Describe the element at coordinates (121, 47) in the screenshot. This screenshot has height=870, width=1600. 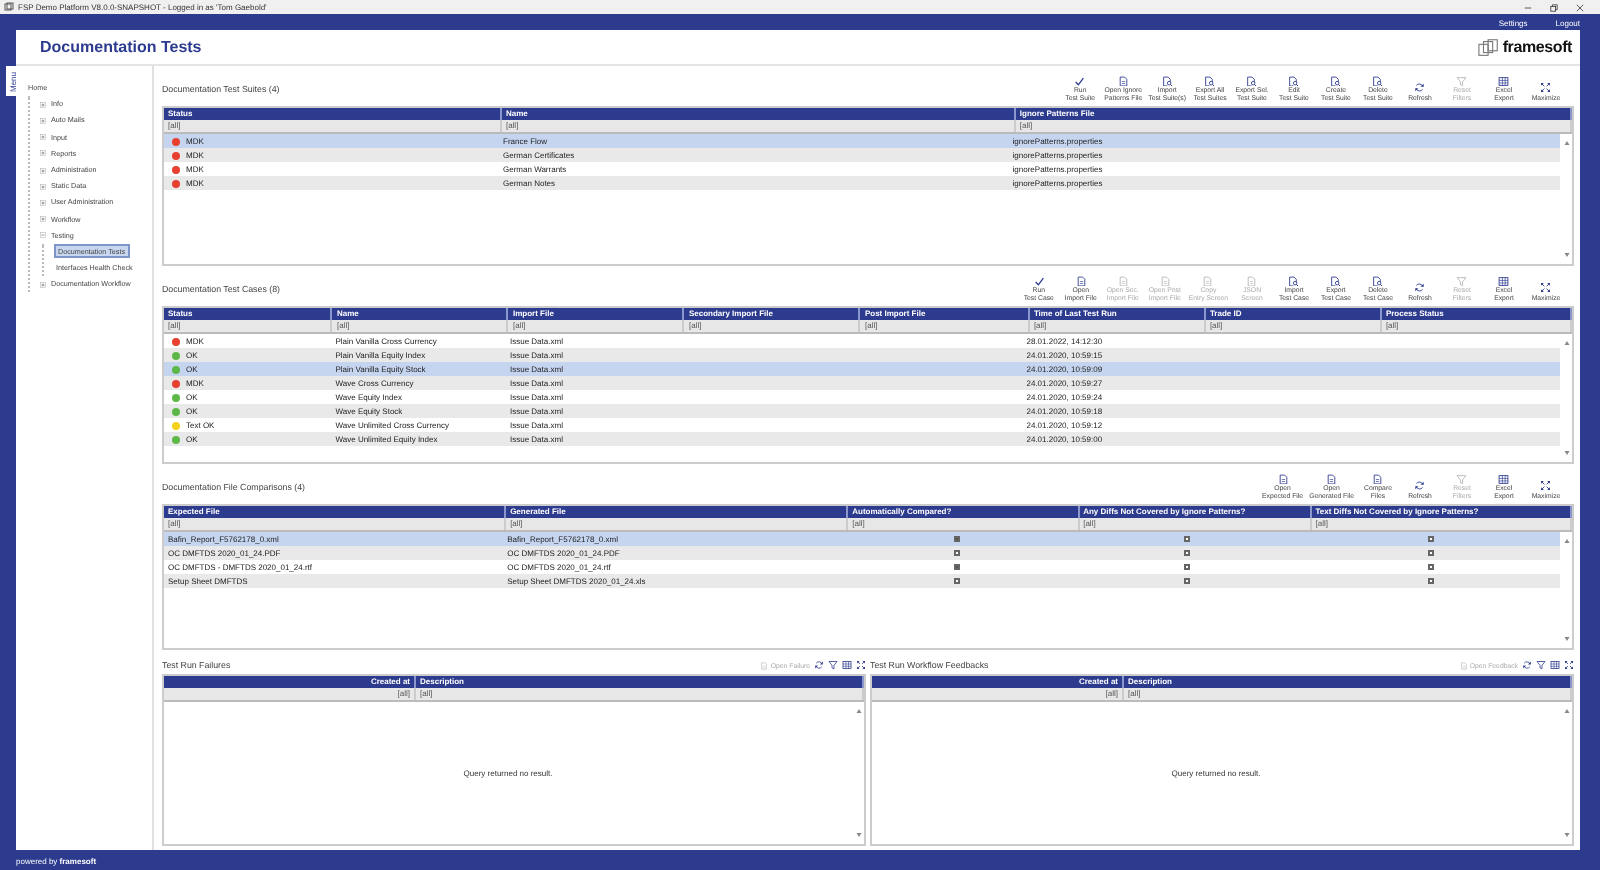
I see `page-title: Documentation Tests` at that location.